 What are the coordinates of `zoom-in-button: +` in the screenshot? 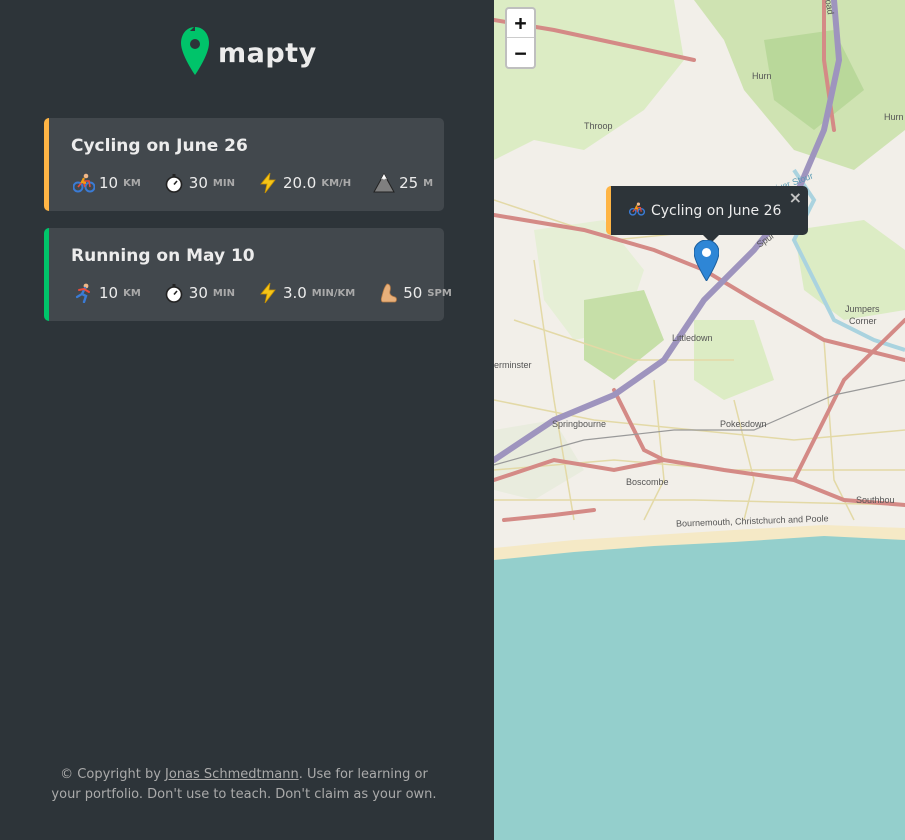 It's located at (520, 23).